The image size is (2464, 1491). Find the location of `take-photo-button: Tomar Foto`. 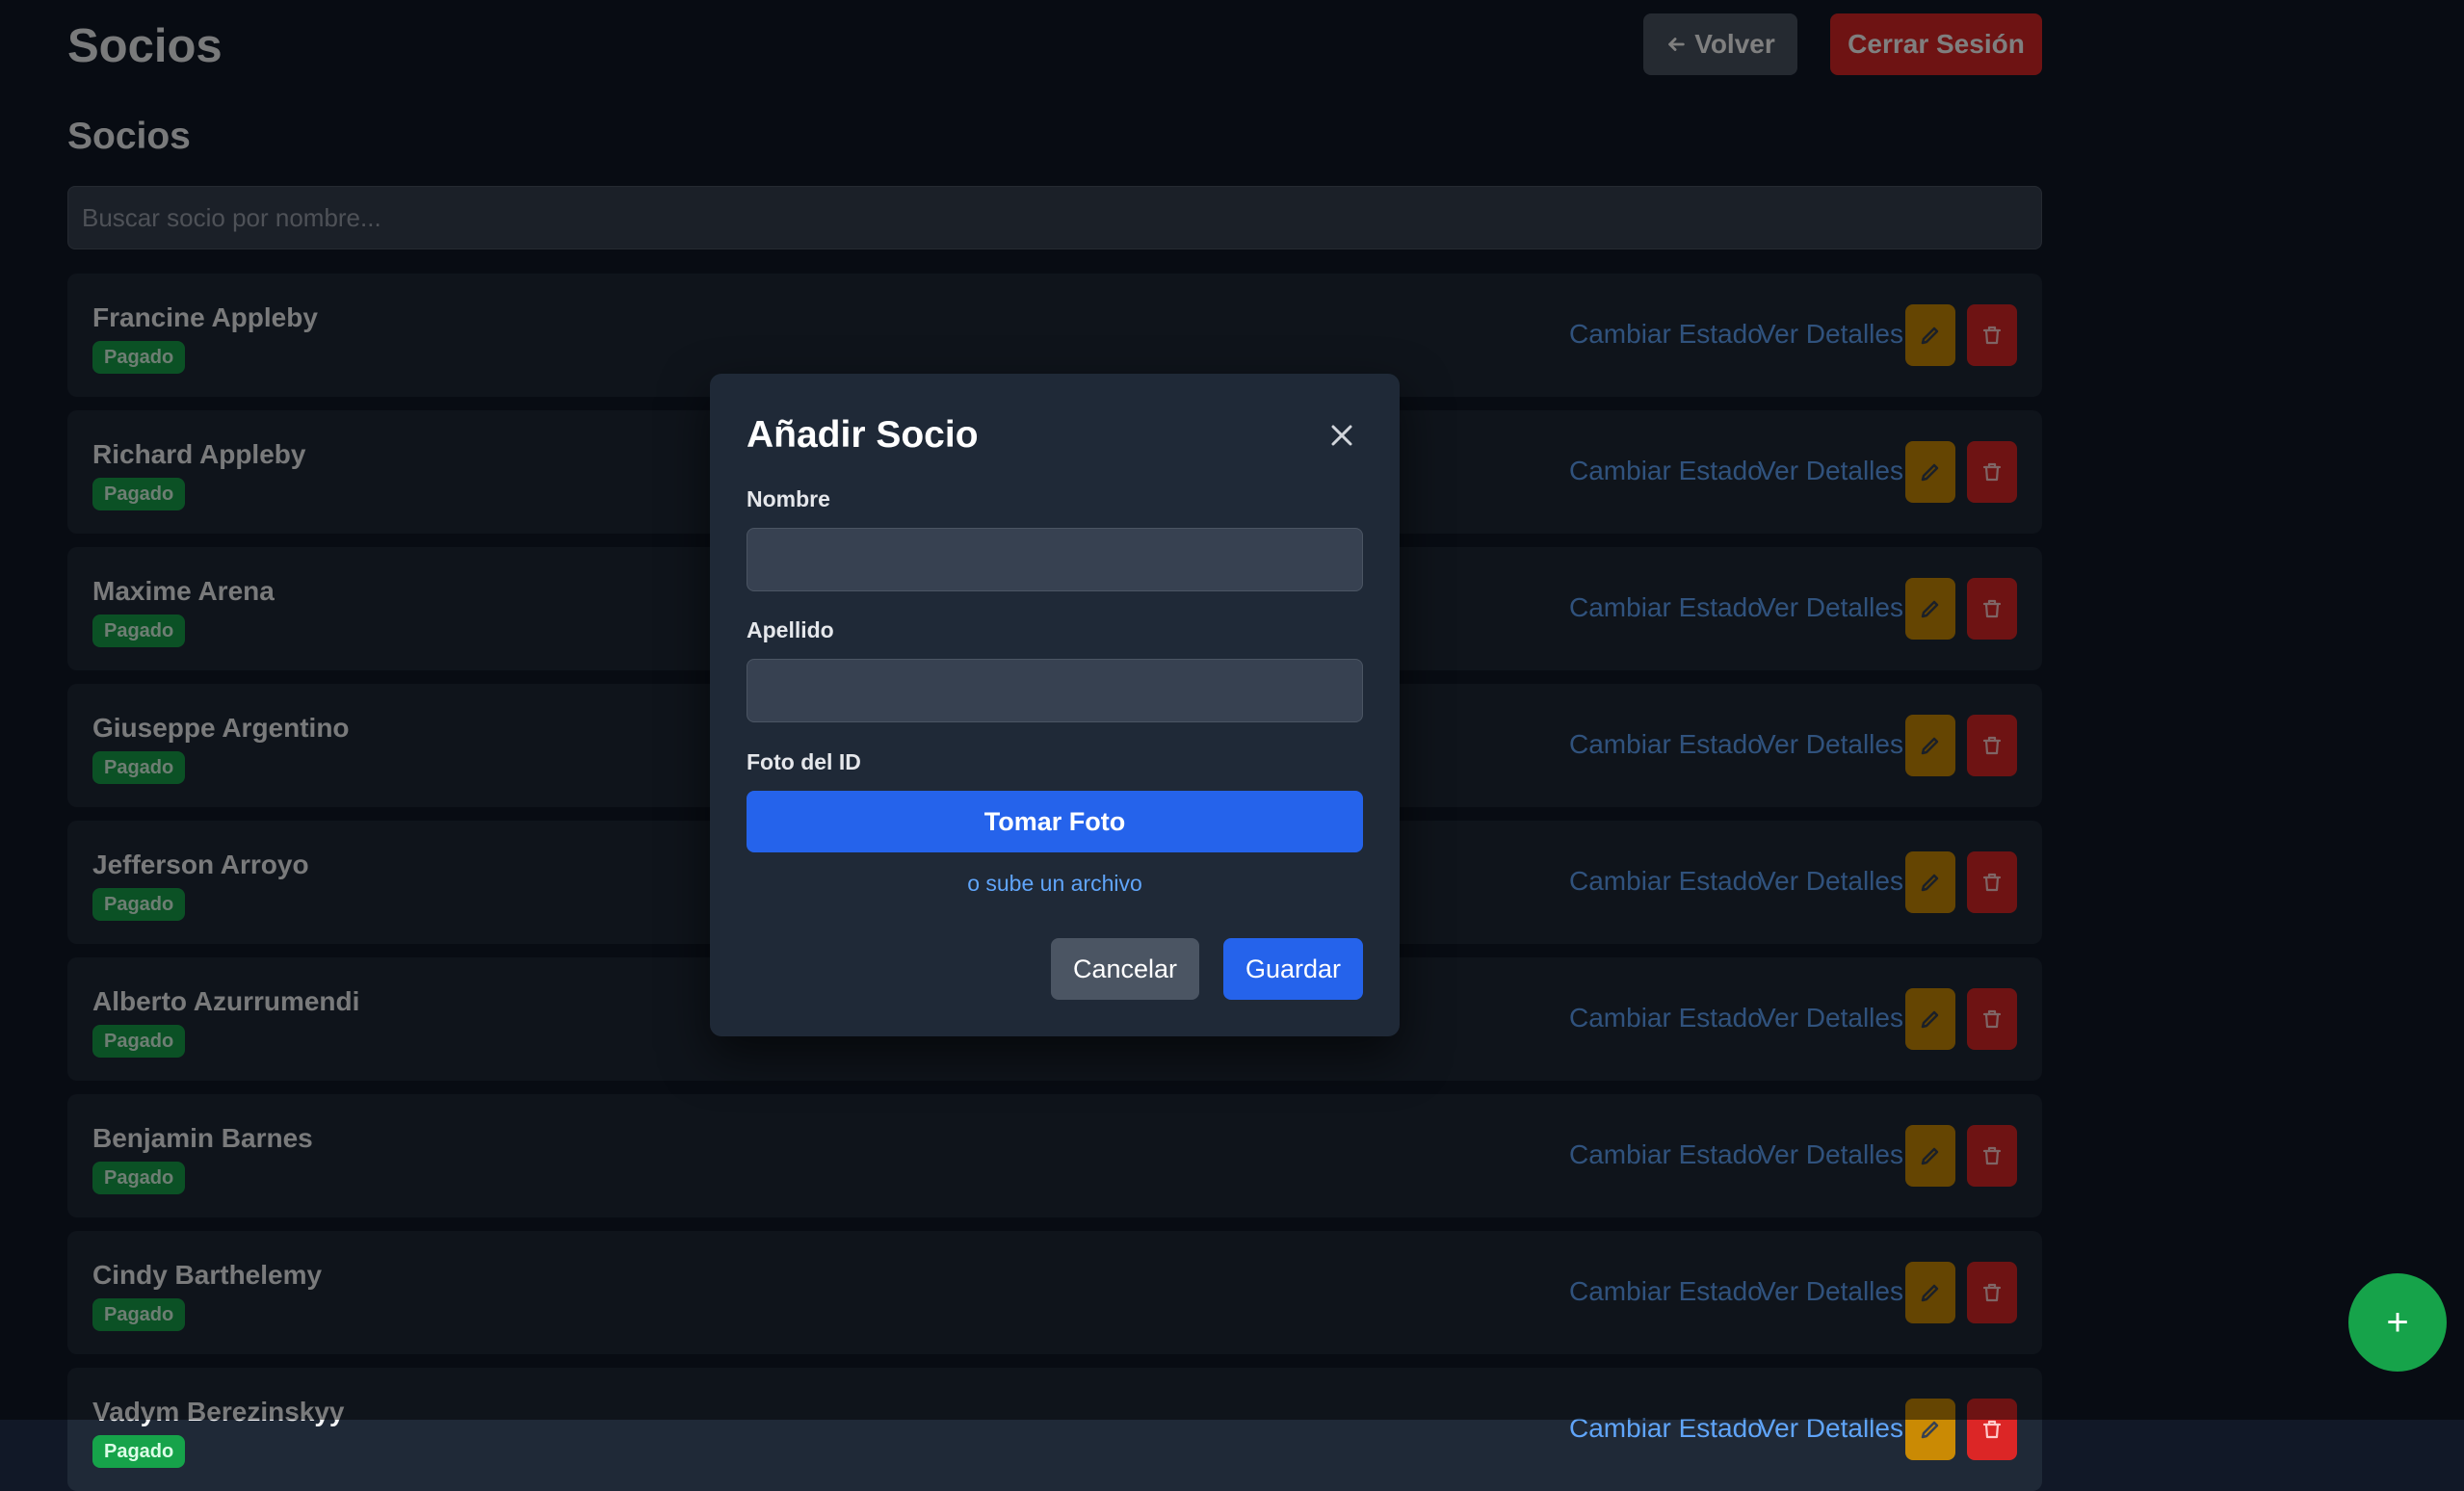

take-photo-button: Tomar Foto is located at coordinates (1055, 821).